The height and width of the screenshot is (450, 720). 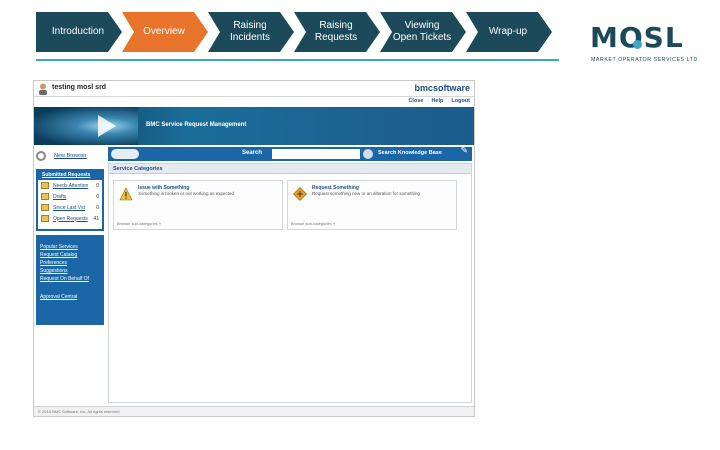 What do you see at coordinates (368, 154) in the screenshot?
I see `search-go-icon` at bounding box center [368, 154].